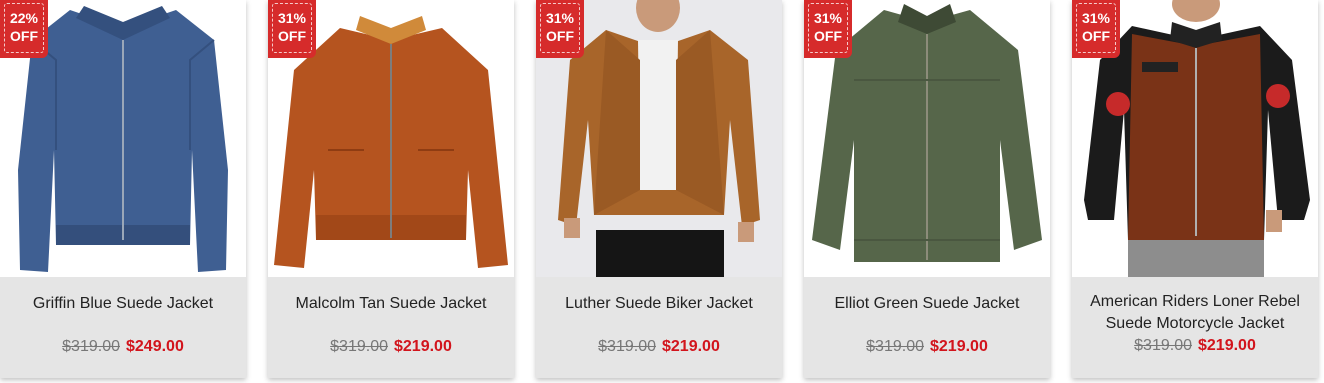 This screenshot has height=383, width=1324. What do you see at coordinates (391, 327) in the screenshot?
I see `product-info: Malcolm Tan Suede Jacket $319.00 $219.00` at bounding box center [391, 327].